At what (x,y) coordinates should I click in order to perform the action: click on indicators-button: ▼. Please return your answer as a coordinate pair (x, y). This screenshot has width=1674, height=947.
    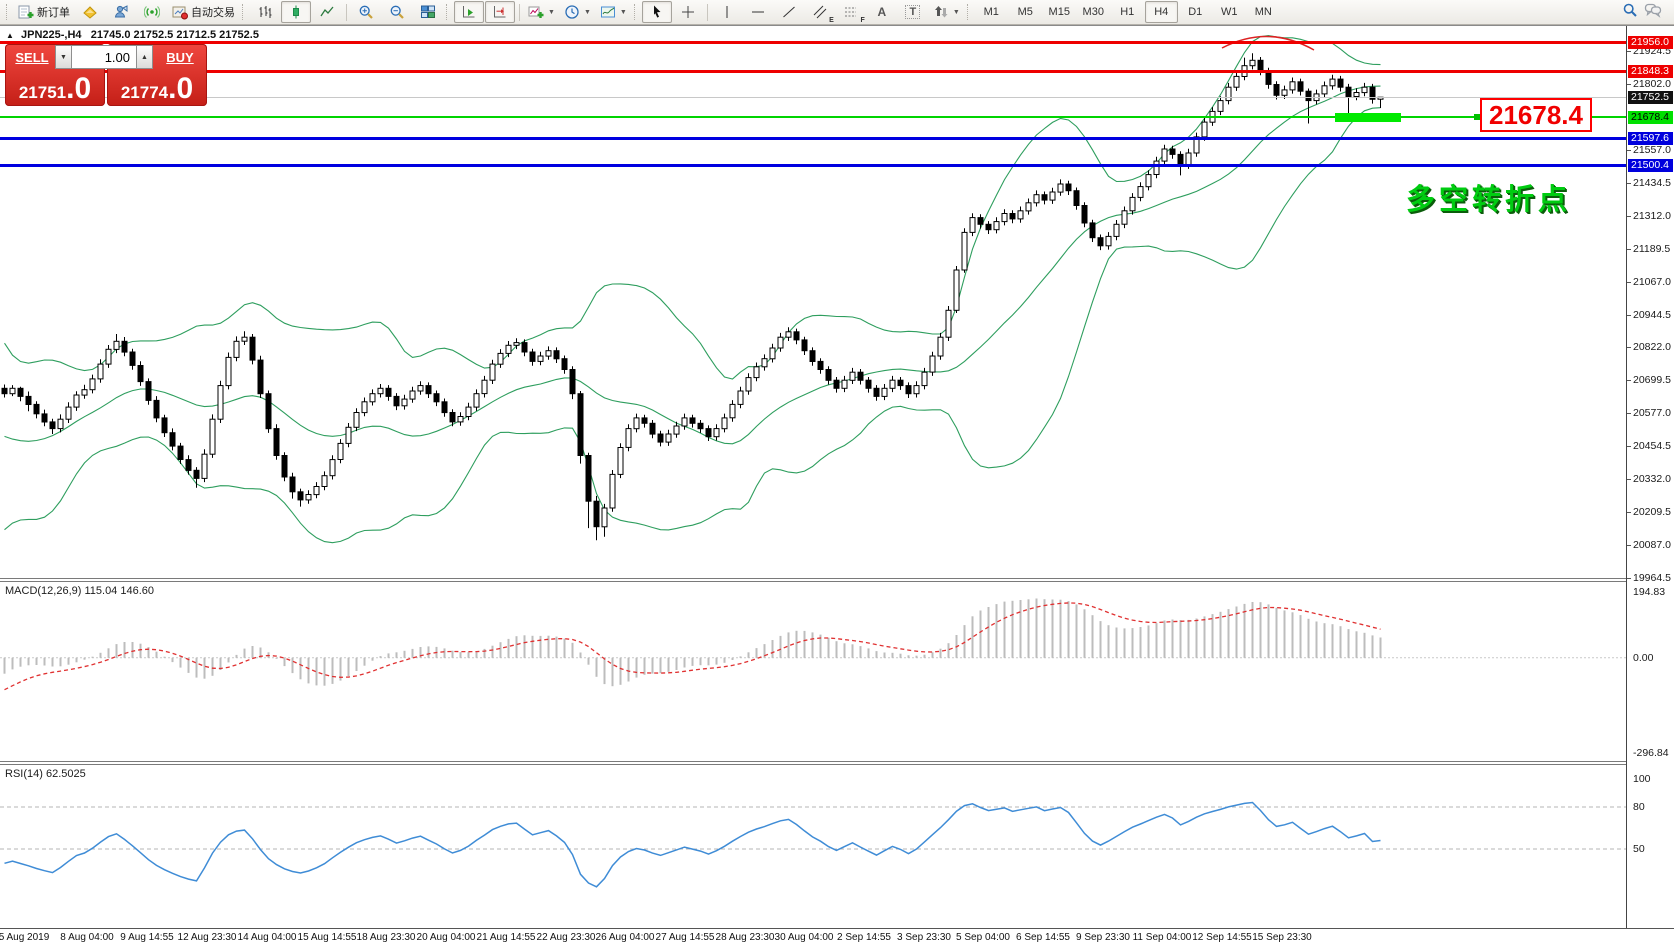
    Looking at the image, I should click on (541, 12).